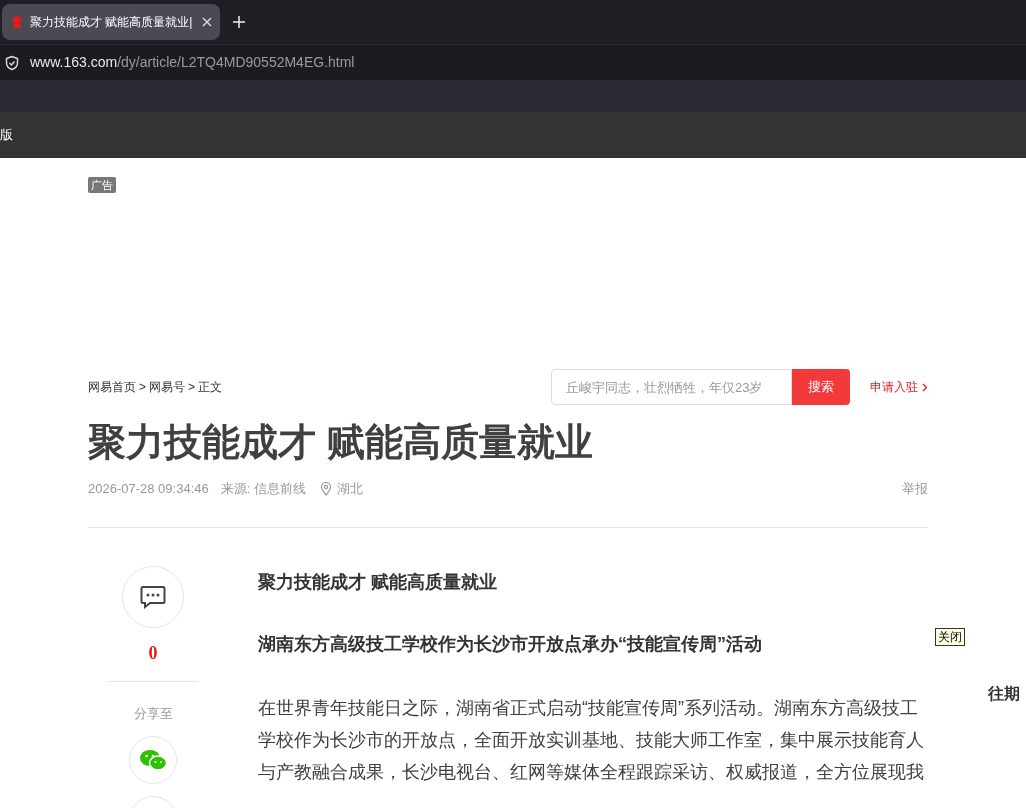 The image size is (1026, 808). Describe the element at coordinates (821, 387) in the screenshot. I see `search-button: 搜索` at that location.